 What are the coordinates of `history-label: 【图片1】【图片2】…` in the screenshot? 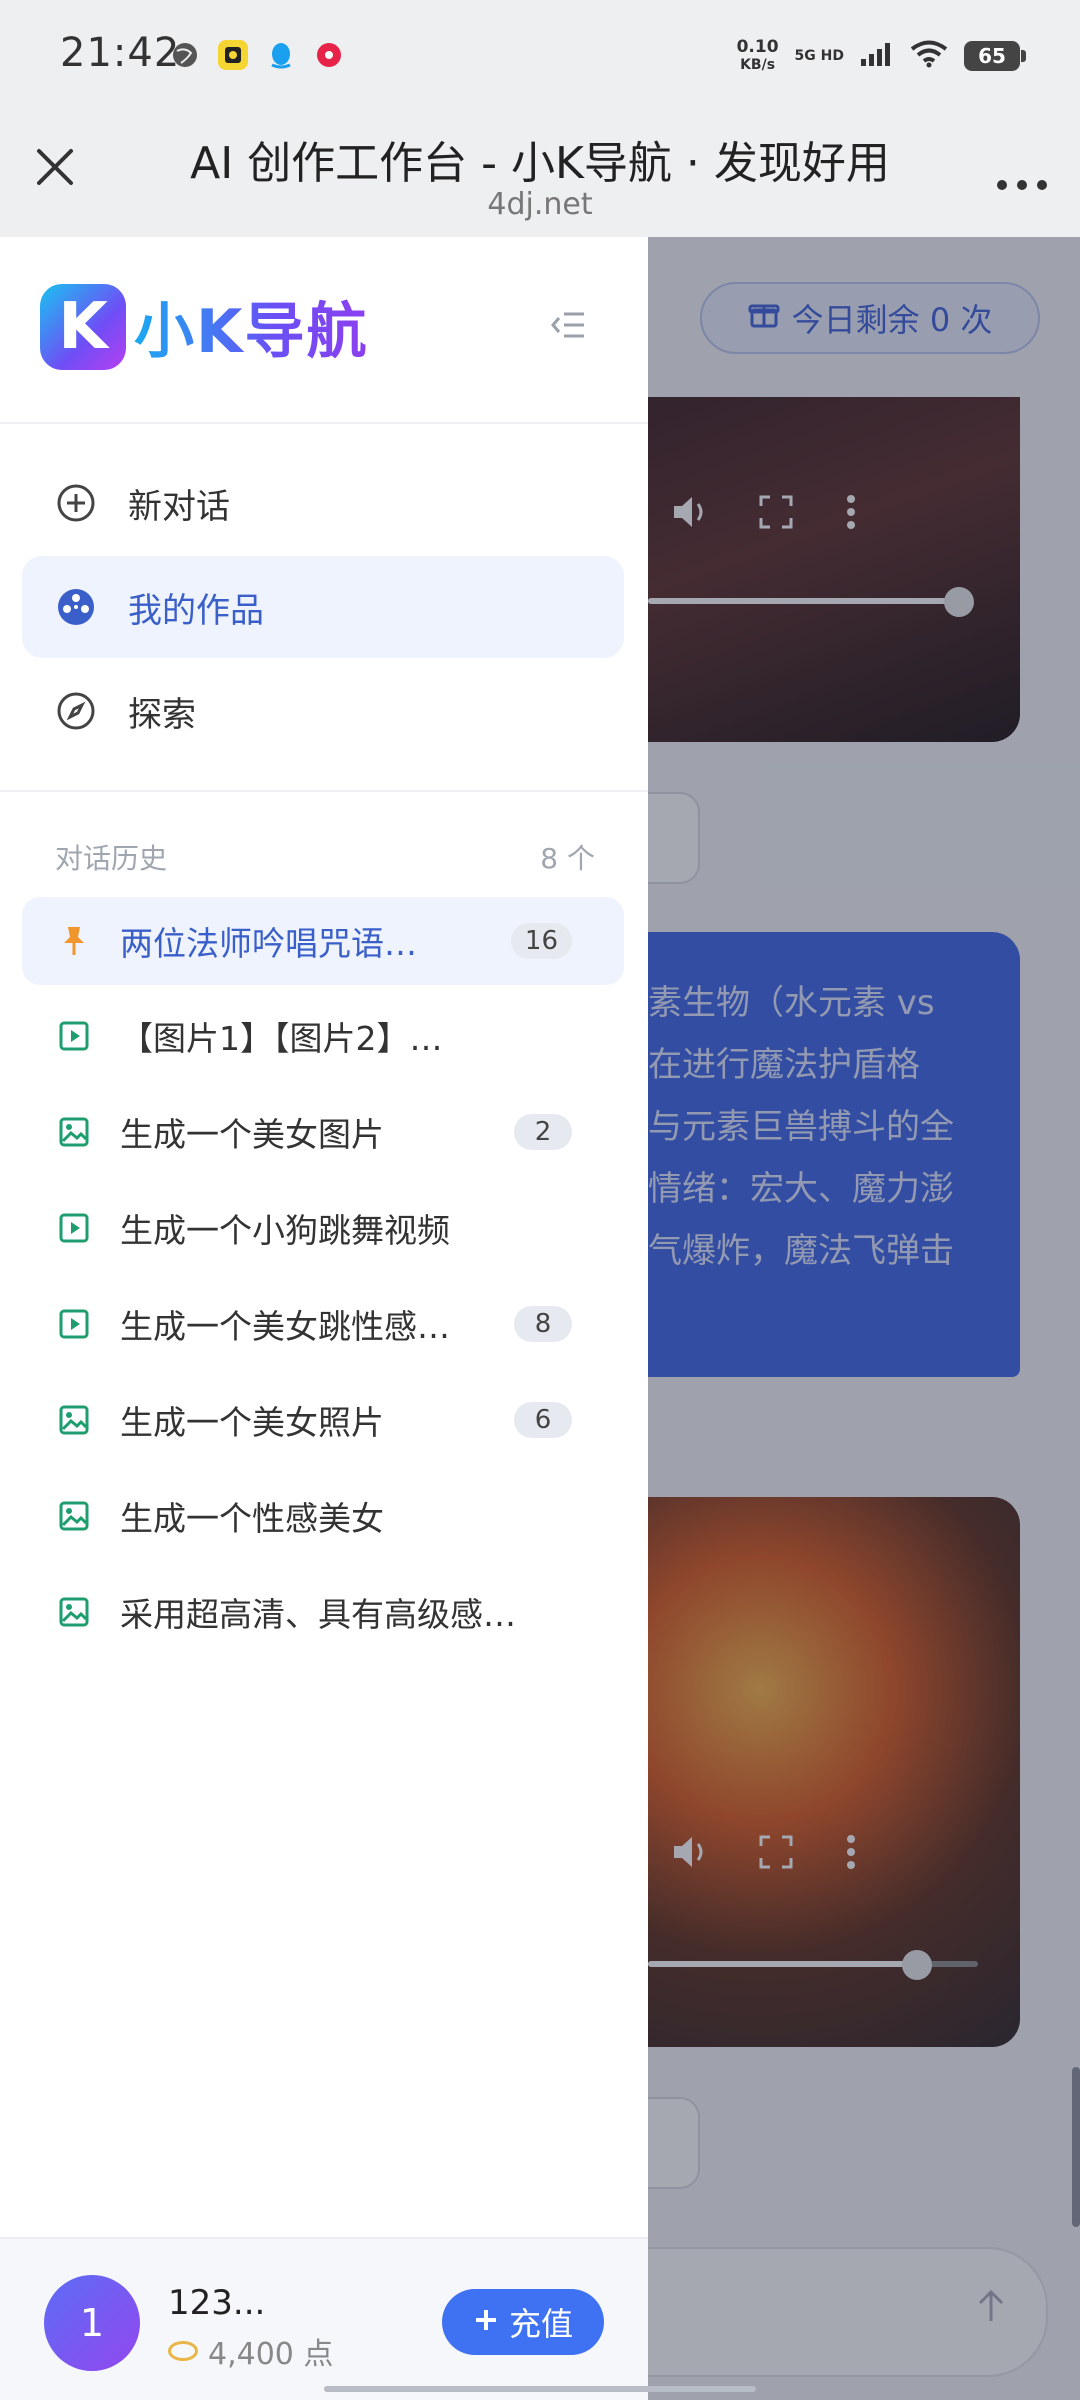 It's located at (281, 1038).